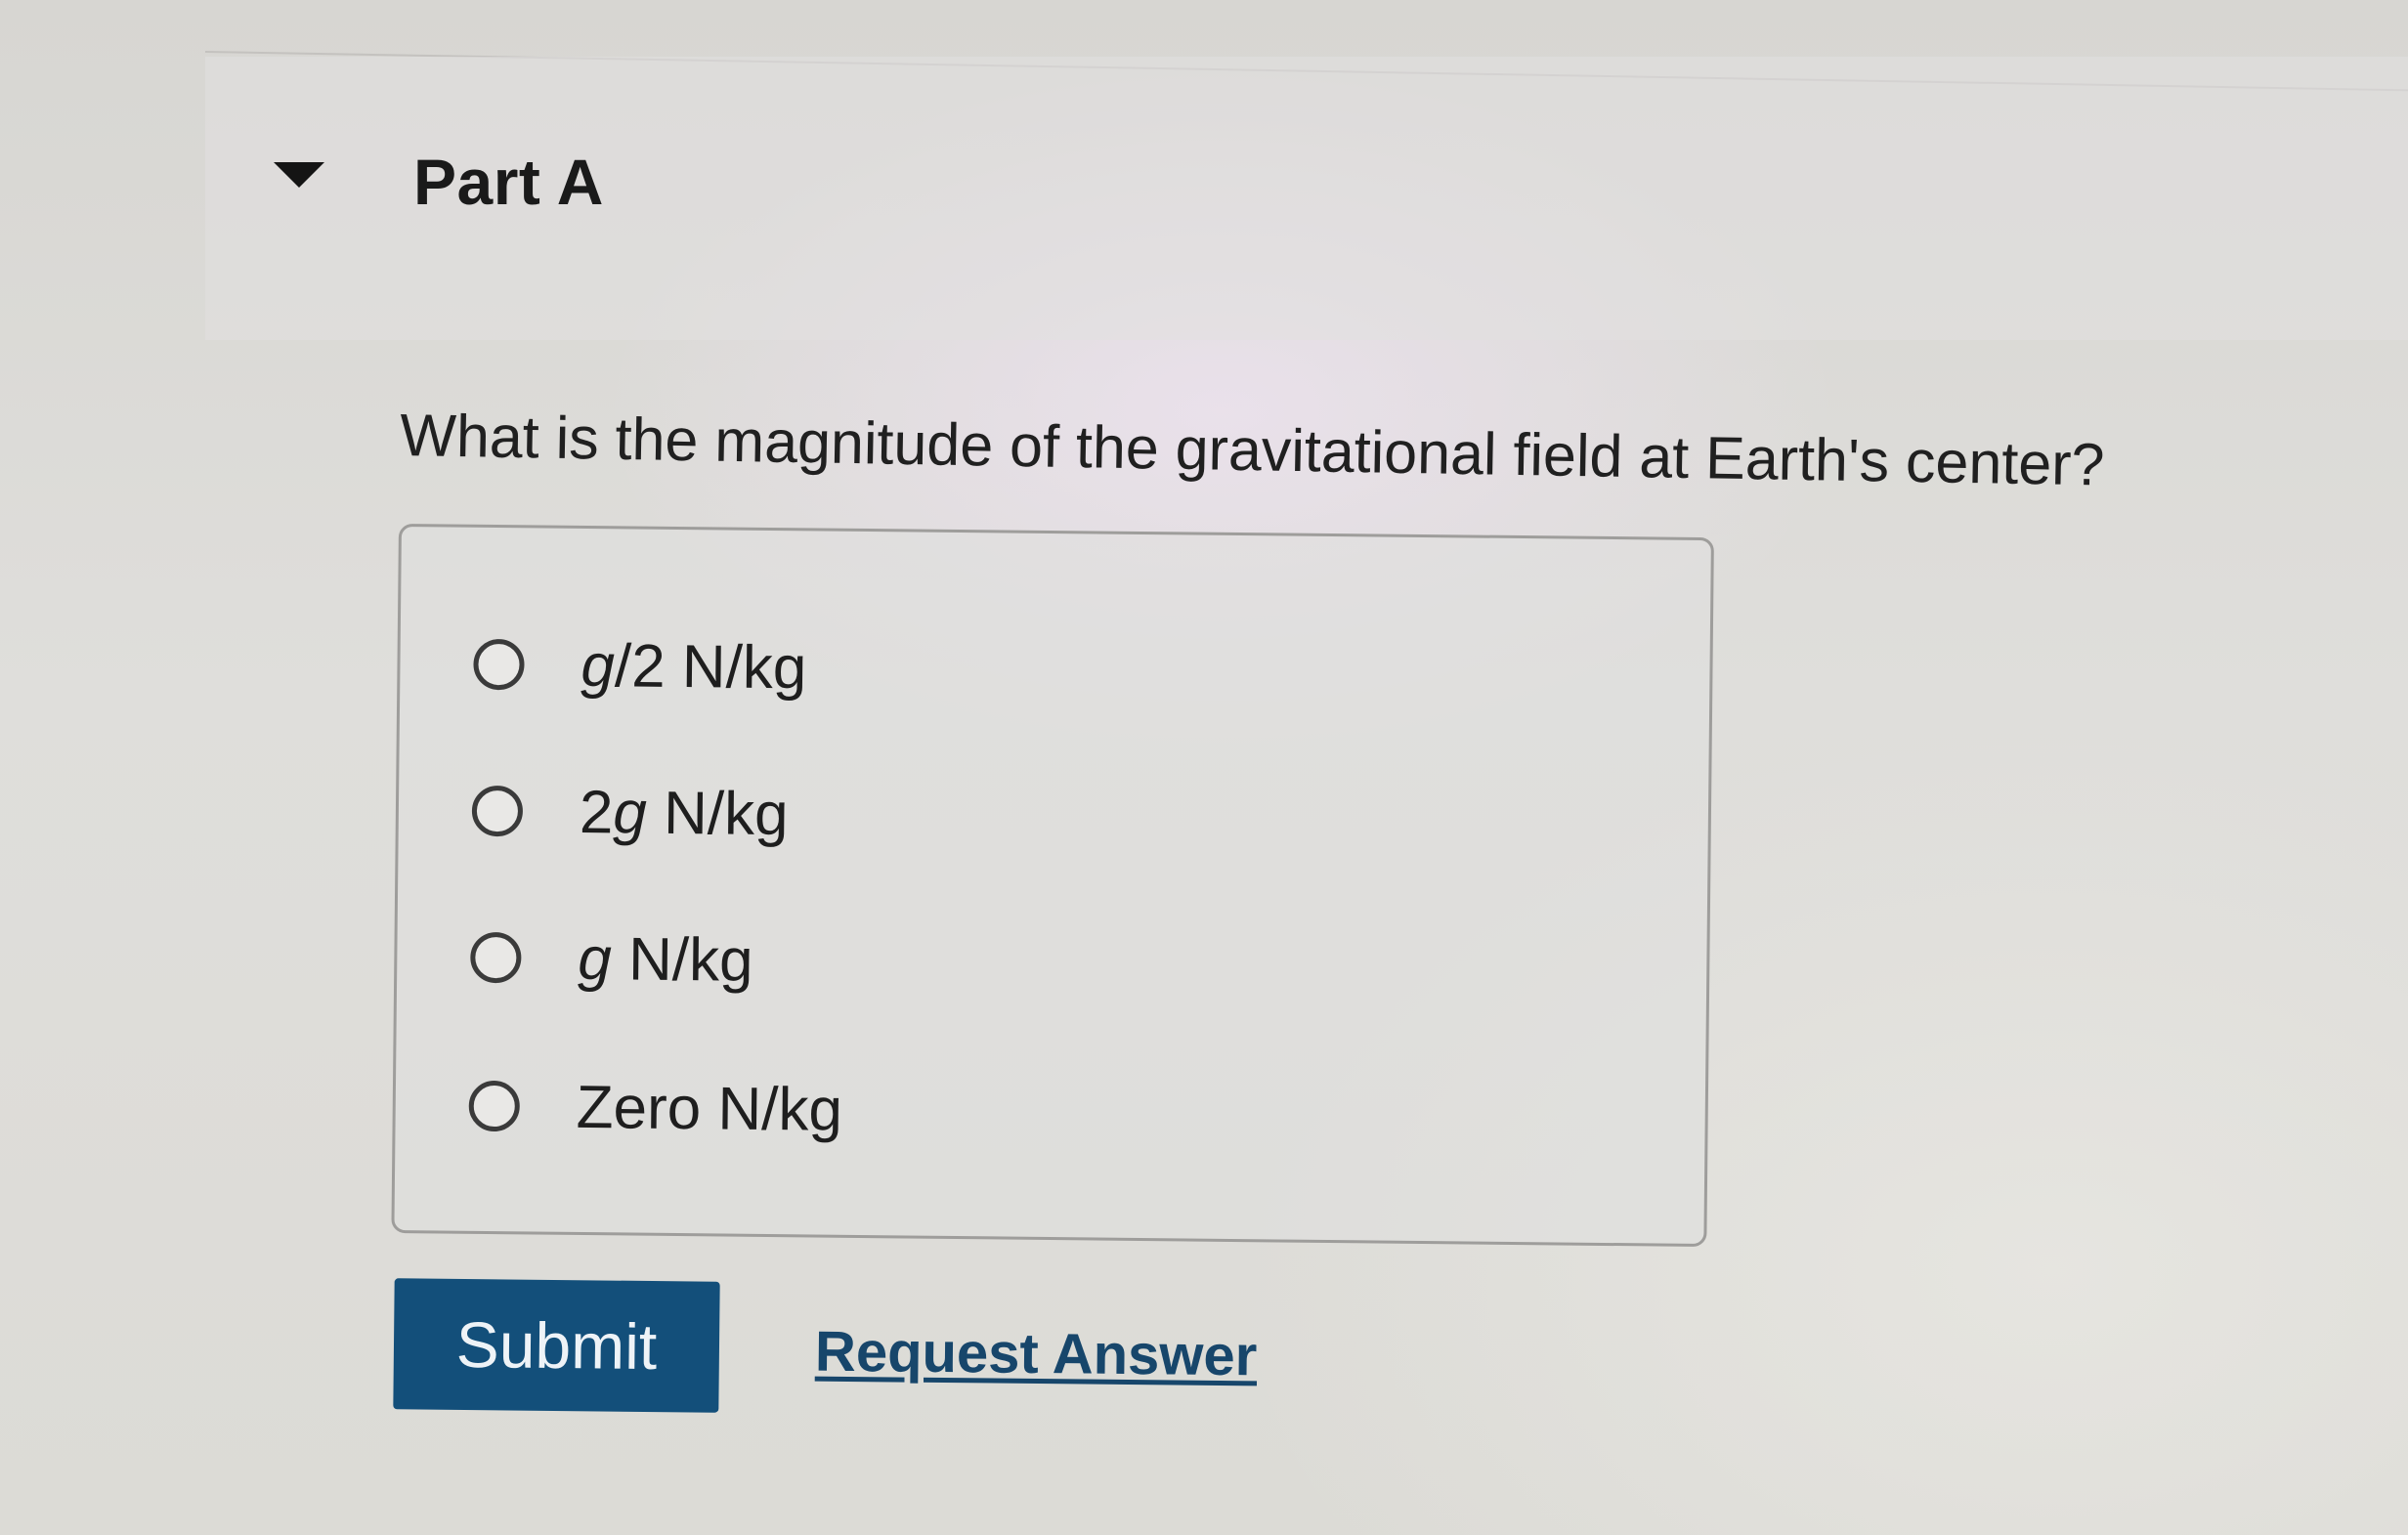 The image size is (2408, 1535). I want to click on caret-down-icon, so click(299, 175).